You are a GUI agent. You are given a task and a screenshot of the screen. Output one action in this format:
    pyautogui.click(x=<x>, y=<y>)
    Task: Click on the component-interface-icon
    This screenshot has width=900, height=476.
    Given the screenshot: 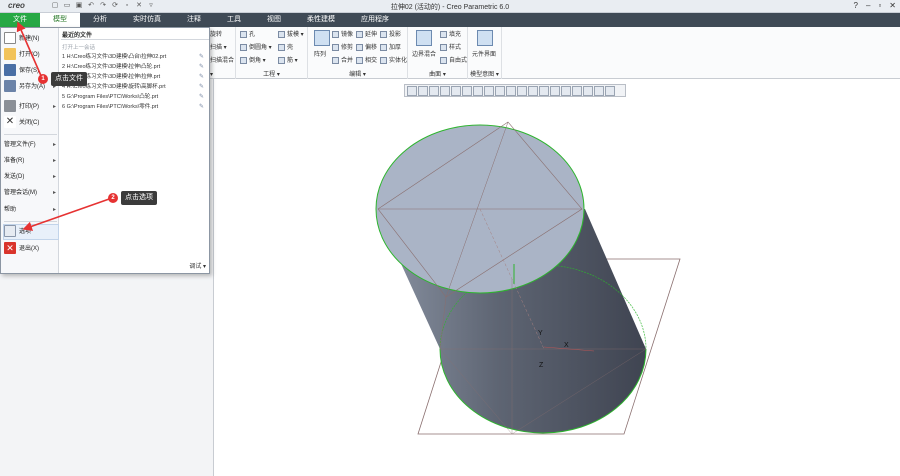 What is the action you would take?
    pyautogui.click(x=485, y=38)
    